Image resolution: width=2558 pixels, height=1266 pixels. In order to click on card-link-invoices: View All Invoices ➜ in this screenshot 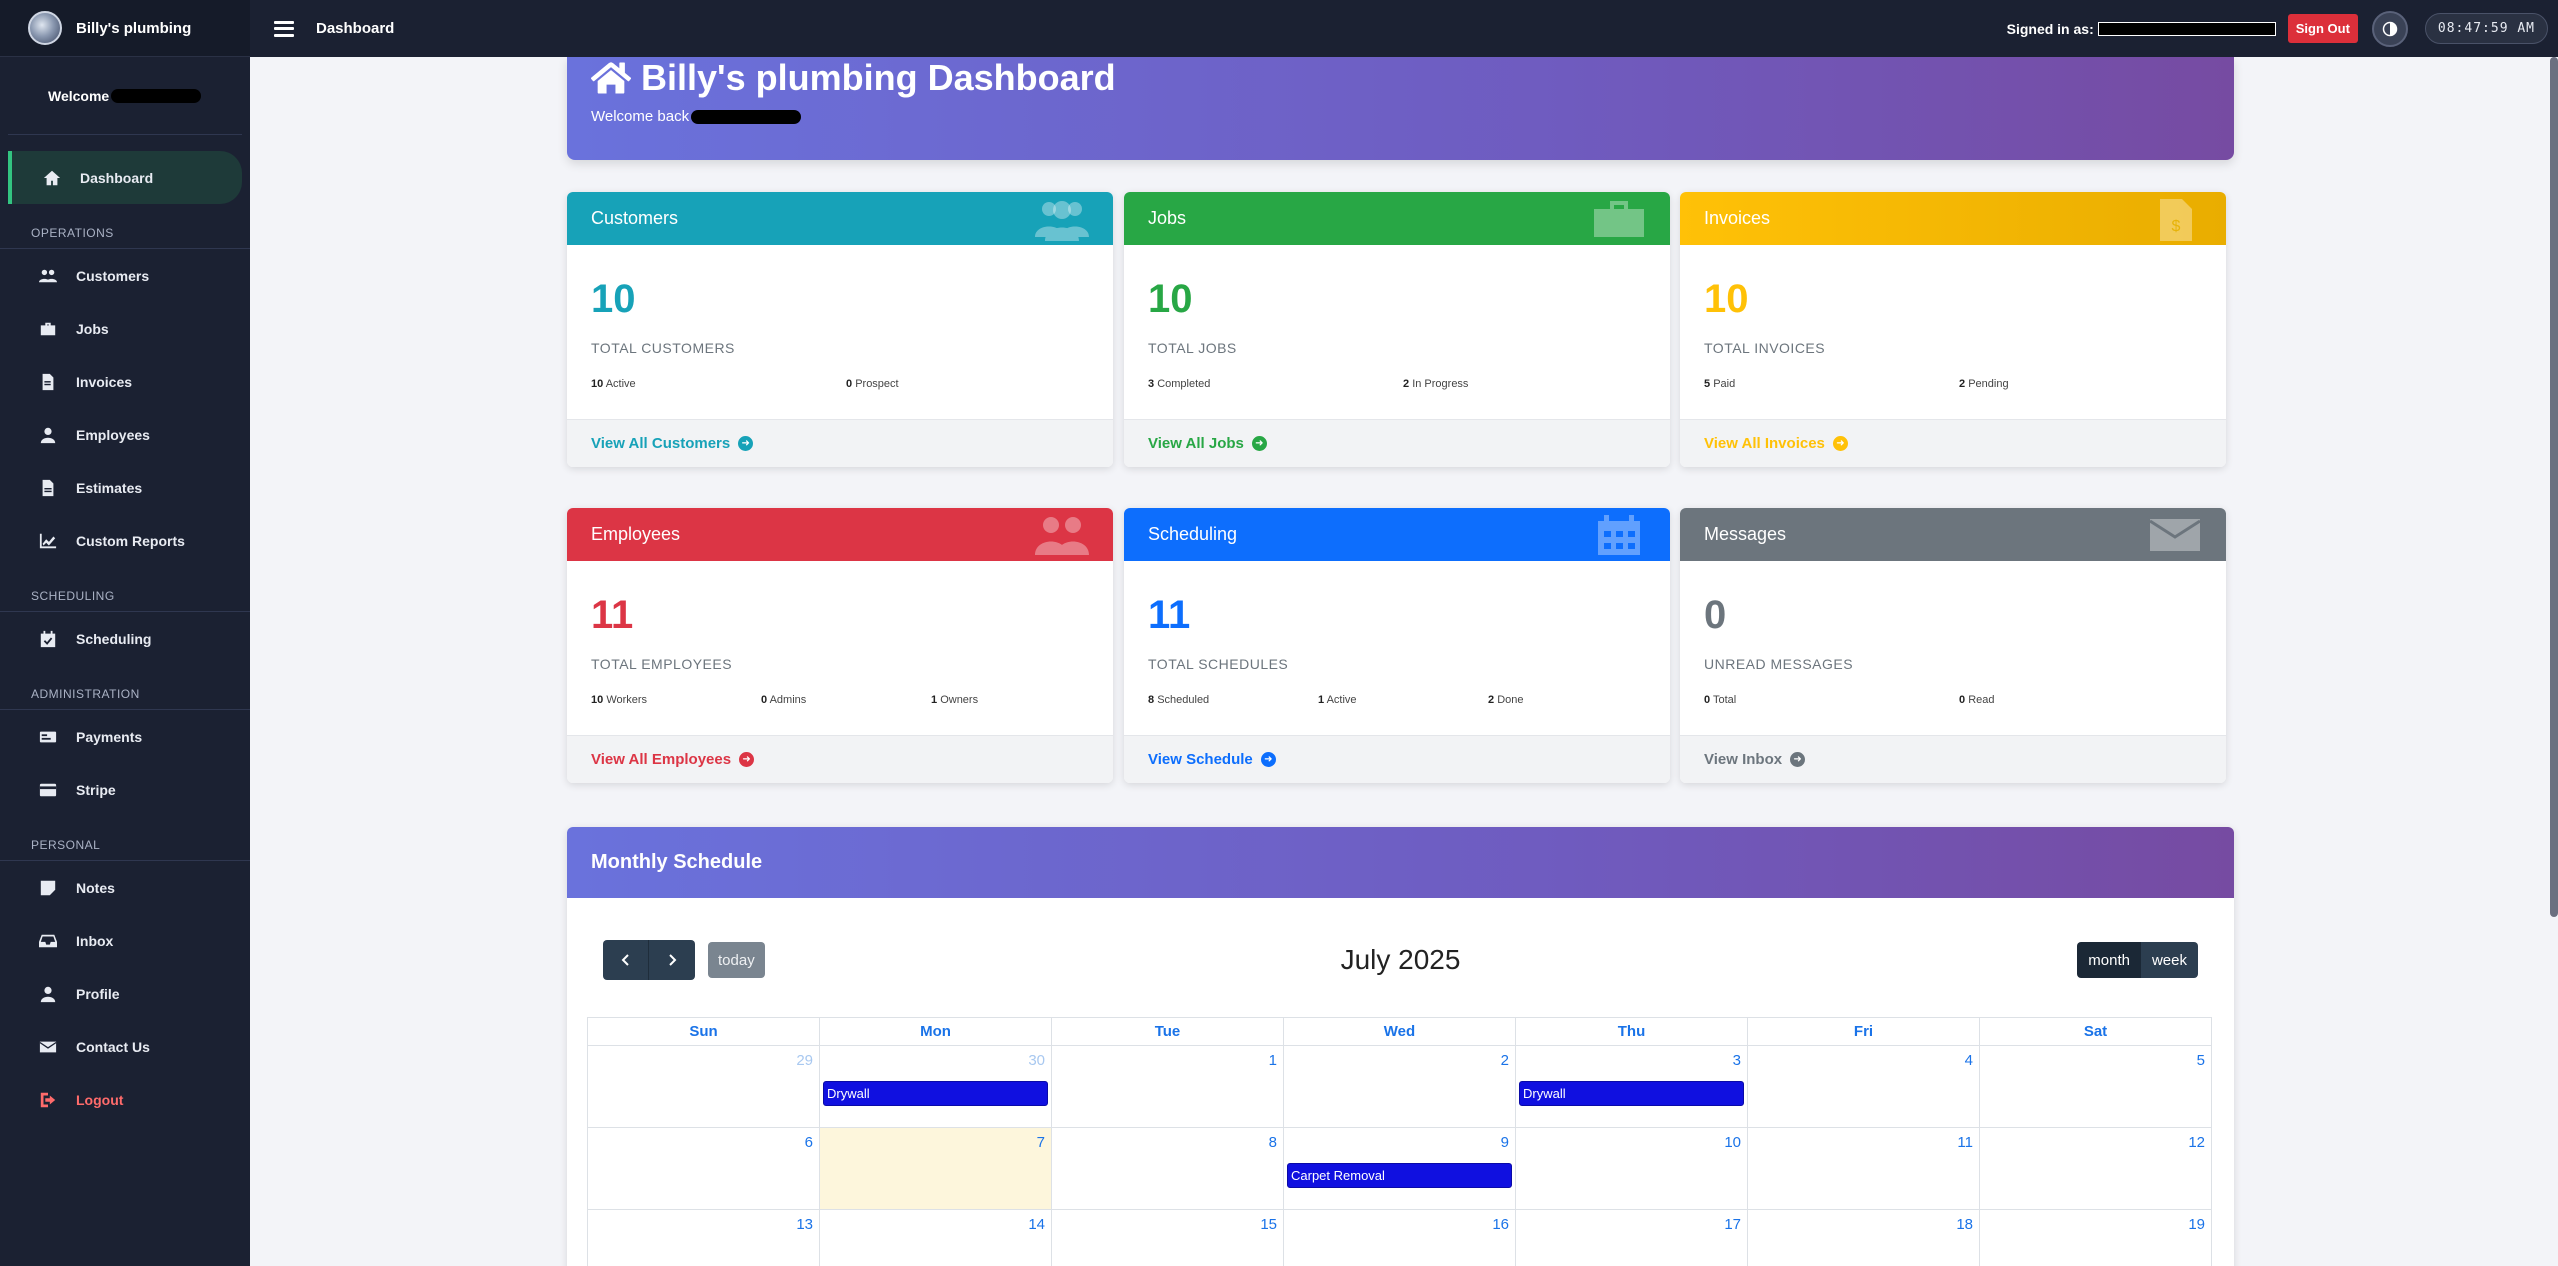, I will do `click(1953, 443)`.